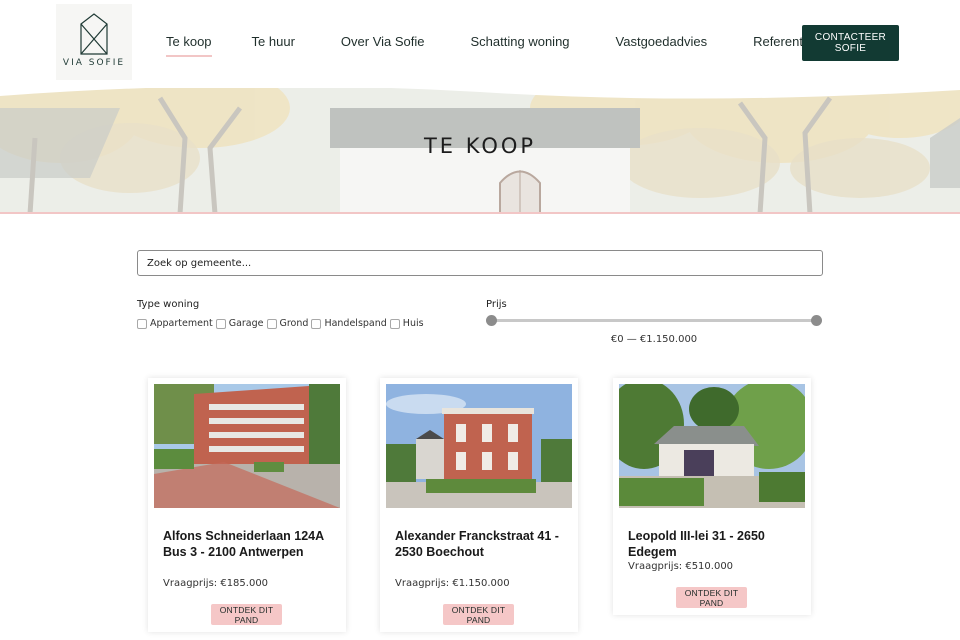 This screenshot has width=960, height=640. What do you see at coordinates (394, 323) in the screenshot?
I see `checkbox-huis` at bounding box center [394, 323].